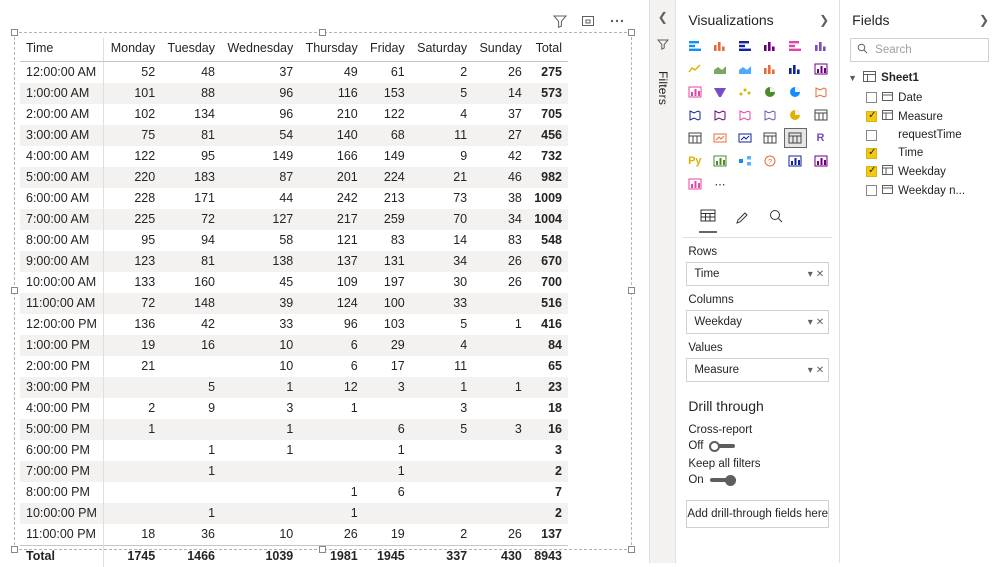  I want to click on matrix-row-header: 12:00:00 PM, so click(62, 324).